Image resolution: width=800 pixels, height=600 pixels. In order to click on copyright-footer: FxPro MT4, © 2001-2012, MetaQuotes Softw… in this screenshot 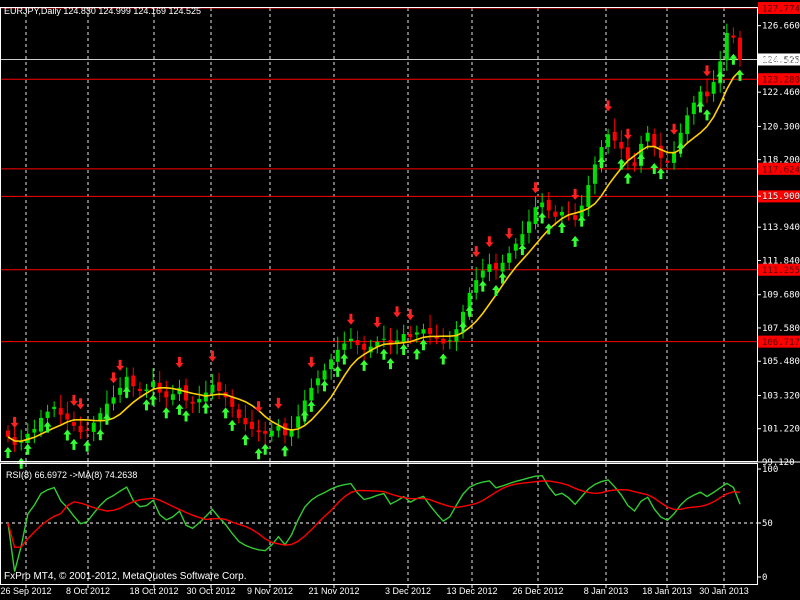, I will do `click(125, 576)`.